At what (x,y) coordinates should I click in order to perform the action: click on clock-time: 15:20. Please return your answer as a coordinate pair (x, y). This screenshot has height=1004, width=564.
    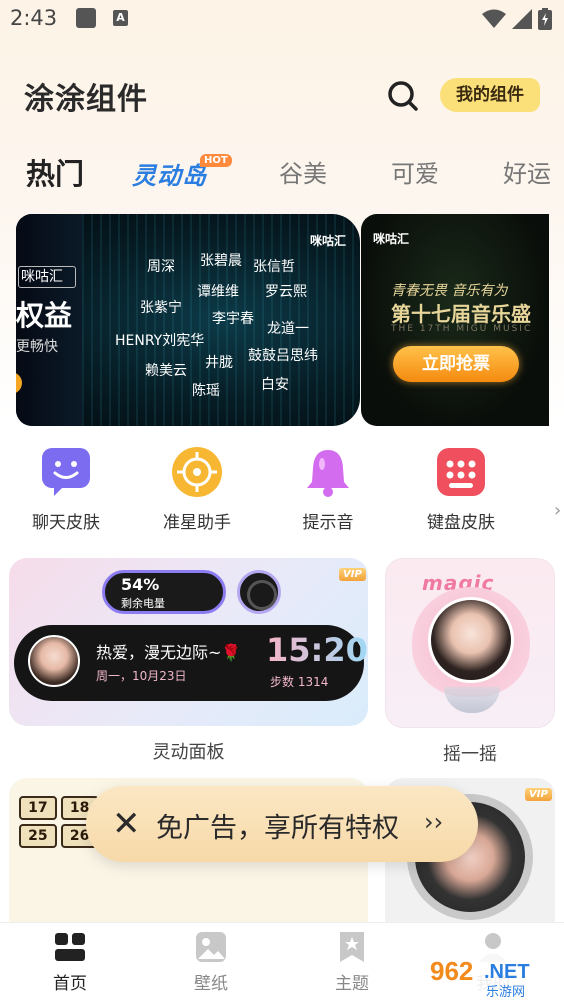
    Looking at the image, I should click on (317, 650).